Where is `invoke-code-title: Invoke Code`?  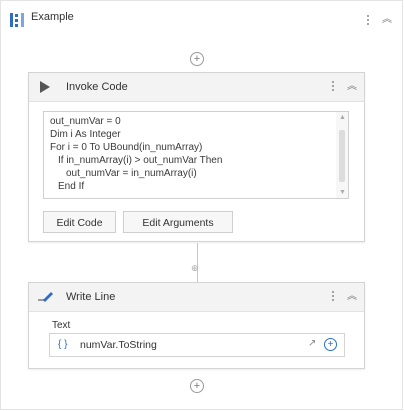 invoke-code-title: Invoke Code is located at coordinates (97, 87).